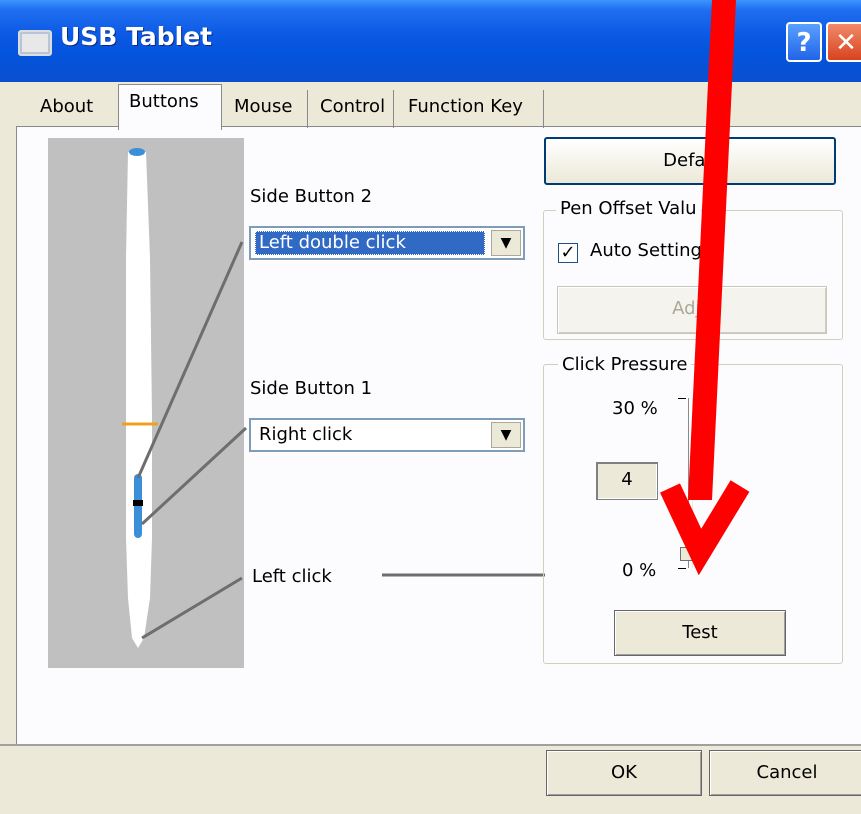 The image size is (861, 814). What do you see at coordinates (73, 109) in the screenshot?
I see `tab-about: About` at bounding box center [73, 109].